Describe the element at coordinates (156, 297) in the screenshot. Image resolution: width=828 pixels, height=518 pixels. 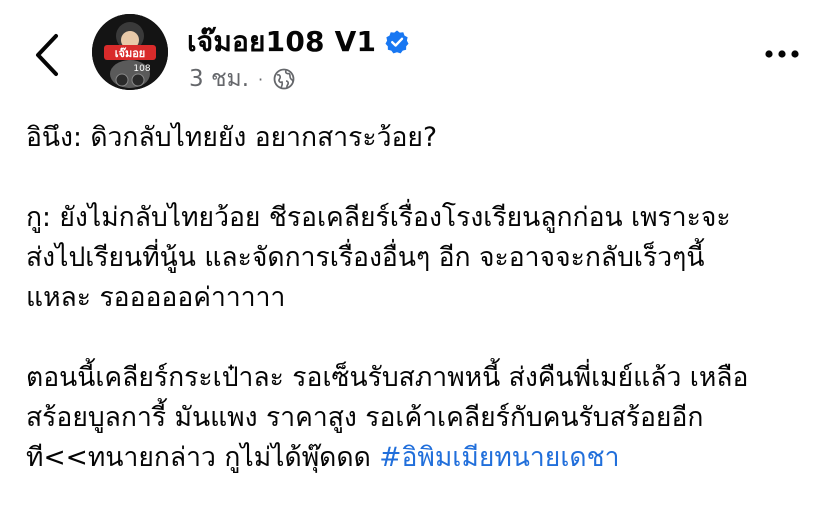
I see `post-line: แหละ รอออออค่าาาาา` at that location.